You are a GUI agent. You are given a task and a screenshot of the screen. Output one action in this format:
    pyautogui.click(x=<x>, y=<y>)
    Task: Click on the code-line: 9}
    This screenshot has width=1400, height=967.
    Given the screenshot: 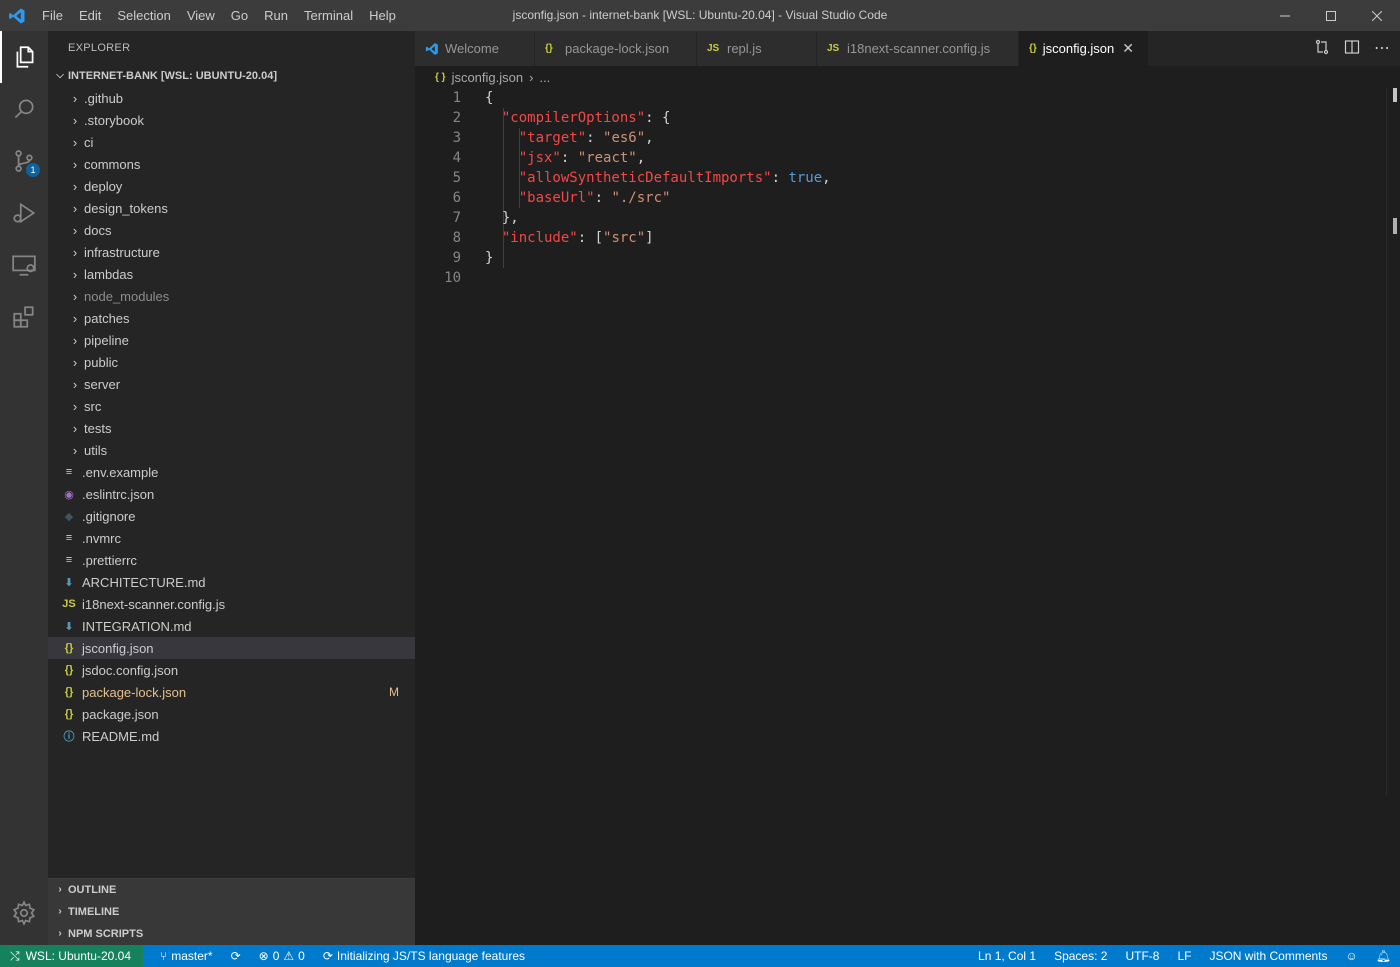 What is the action you would take?
    pyautogui.click(x=895, y=258)
    